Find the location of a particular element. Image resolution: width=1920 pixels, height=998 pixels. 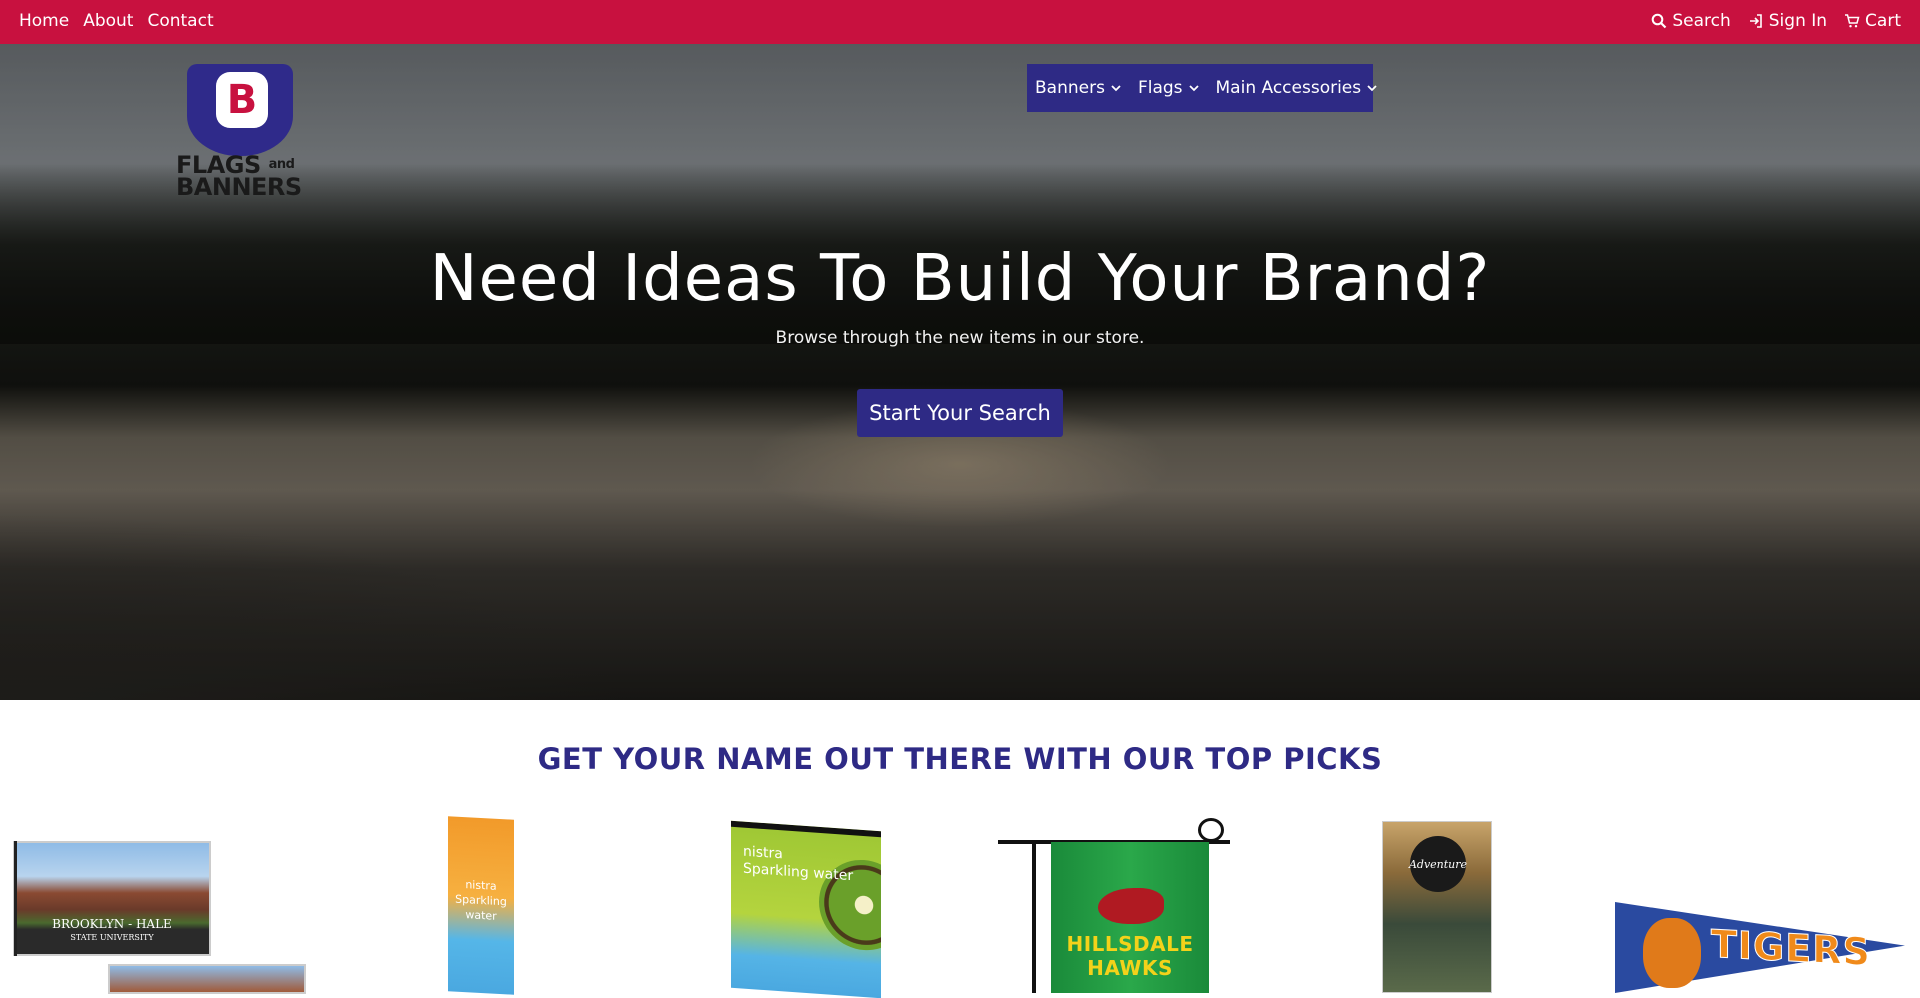

nav-contact-link: Contact is located at coordinates (180, 21).